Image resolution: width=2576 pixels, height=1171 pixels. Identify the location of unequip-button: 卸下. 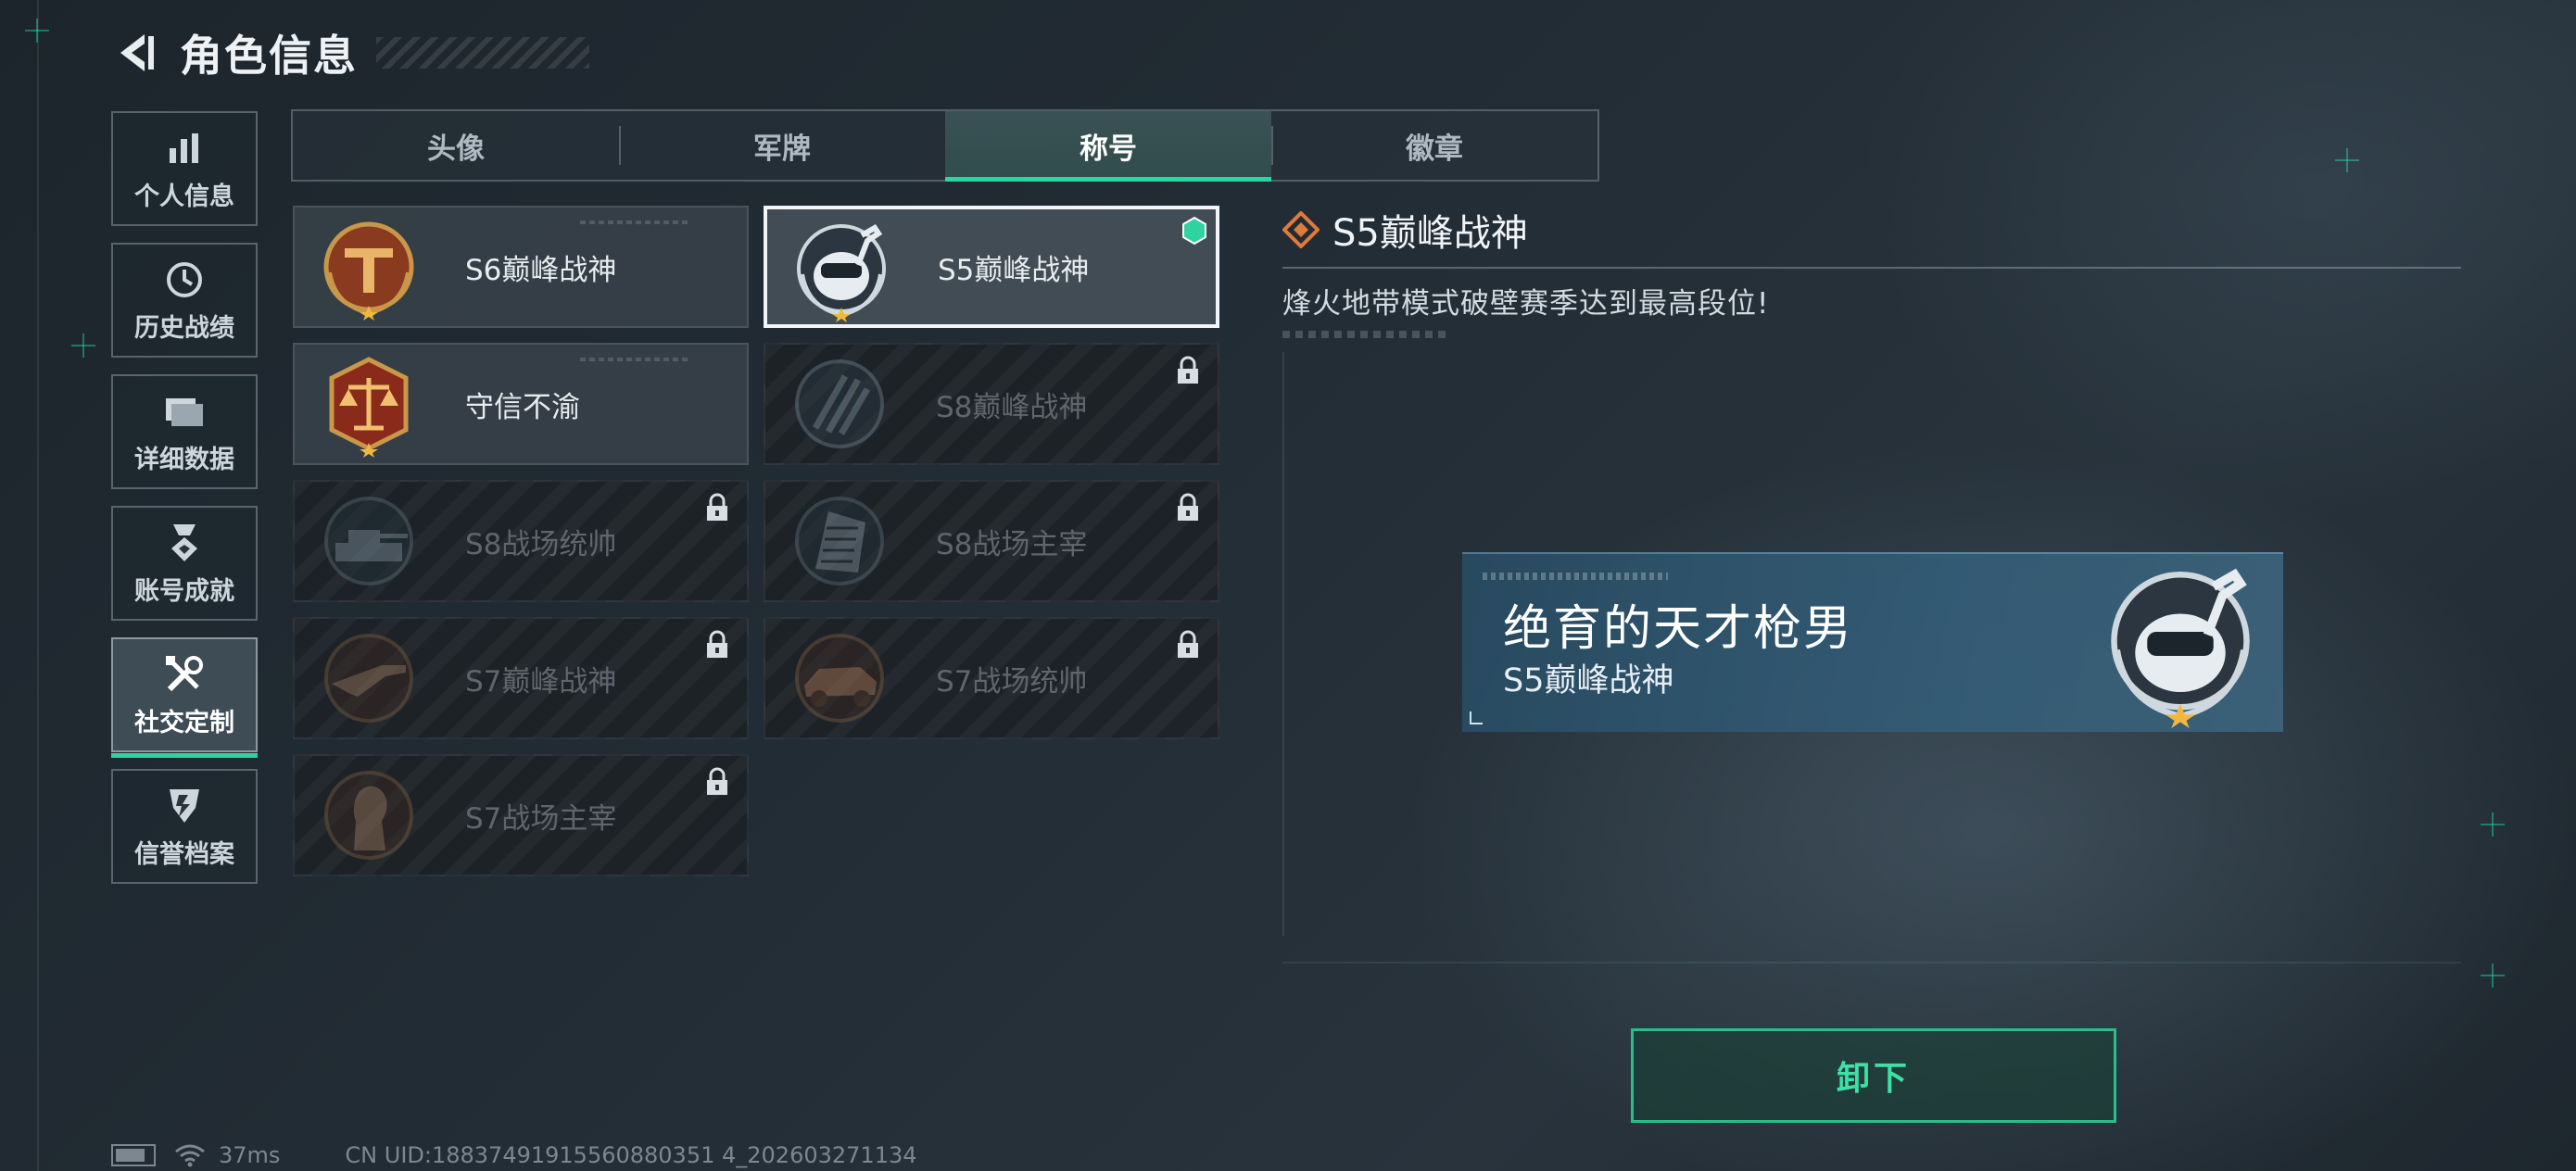
(1874, 1076).